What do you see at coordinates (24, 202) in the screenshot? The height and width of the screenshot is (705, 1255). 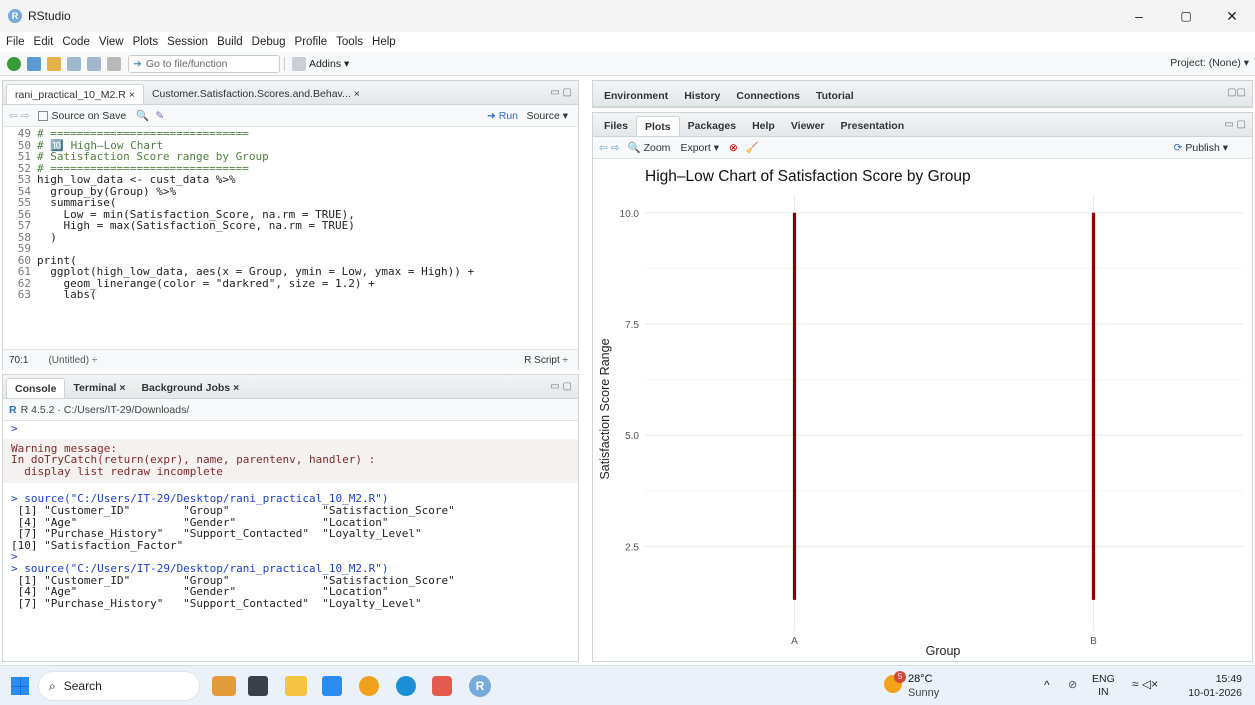 I see `line-number: 55` at bounding box center [24, 202].